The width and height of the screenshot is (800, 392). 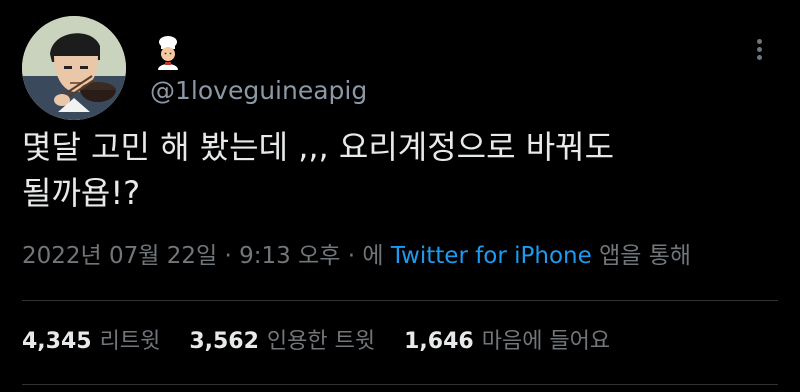 I want to click on via-prefix: 에, so click(x=376, y=256).